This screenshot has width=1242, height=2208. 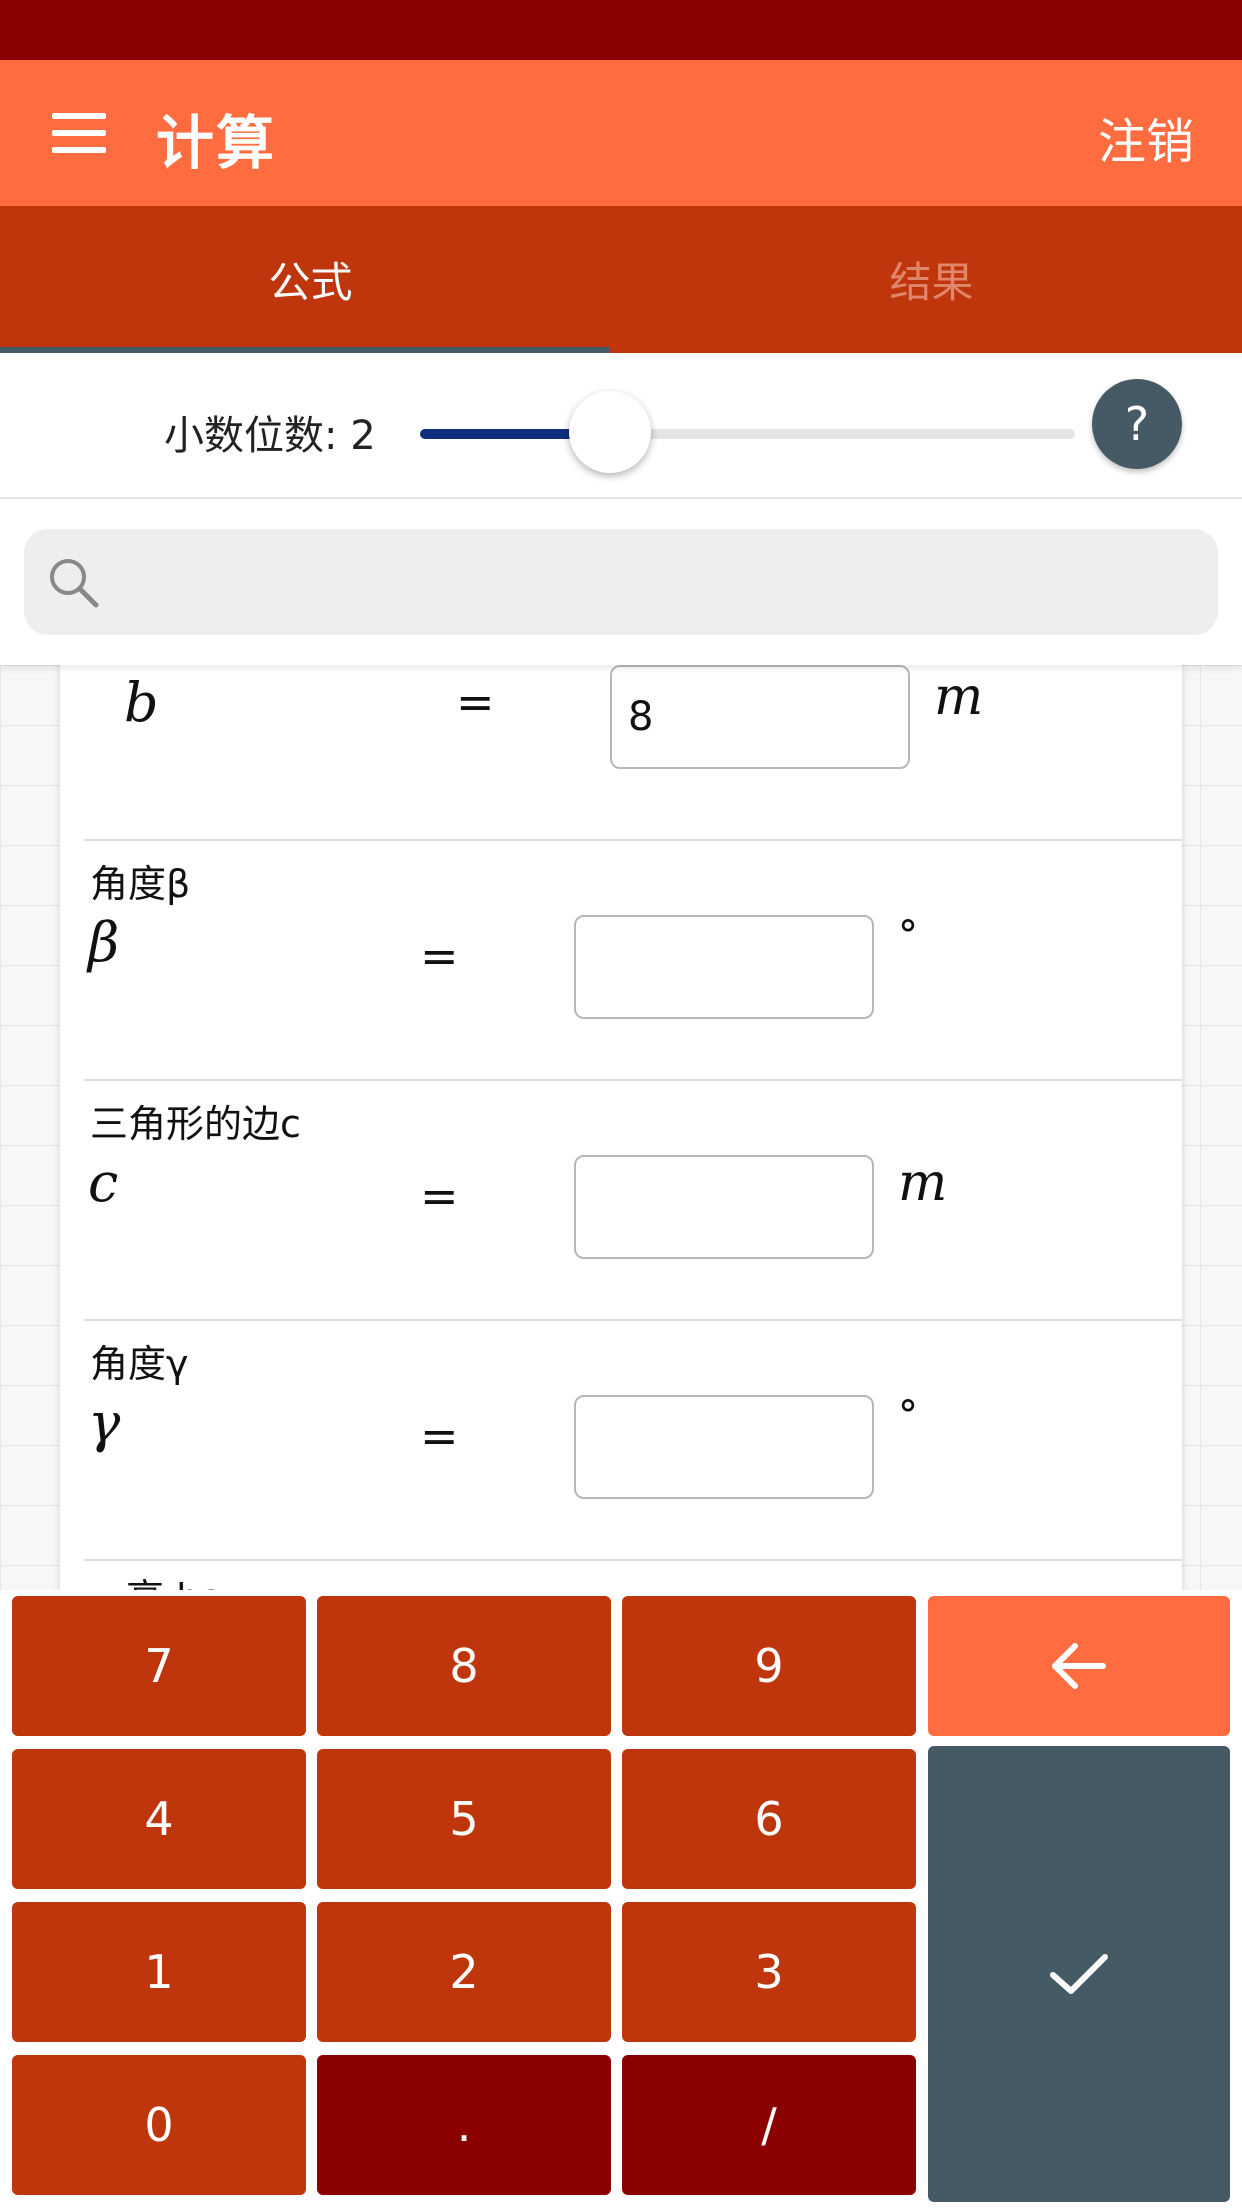 I want to click on field-input-c, so click(x=724, y=1207).